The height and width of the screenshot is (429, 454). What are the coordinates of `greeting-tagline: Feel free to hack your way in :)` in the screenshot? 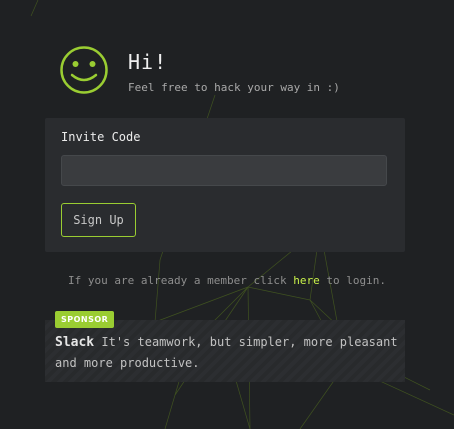 It's located at (234, 87).